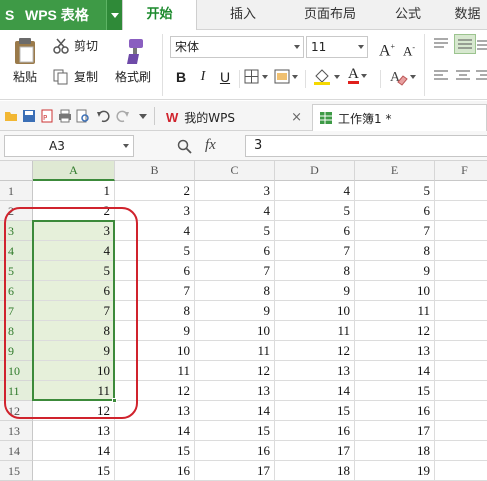 This screenshot has width=487, height=481. I want to click on name-box: A3, so click(69, 146).